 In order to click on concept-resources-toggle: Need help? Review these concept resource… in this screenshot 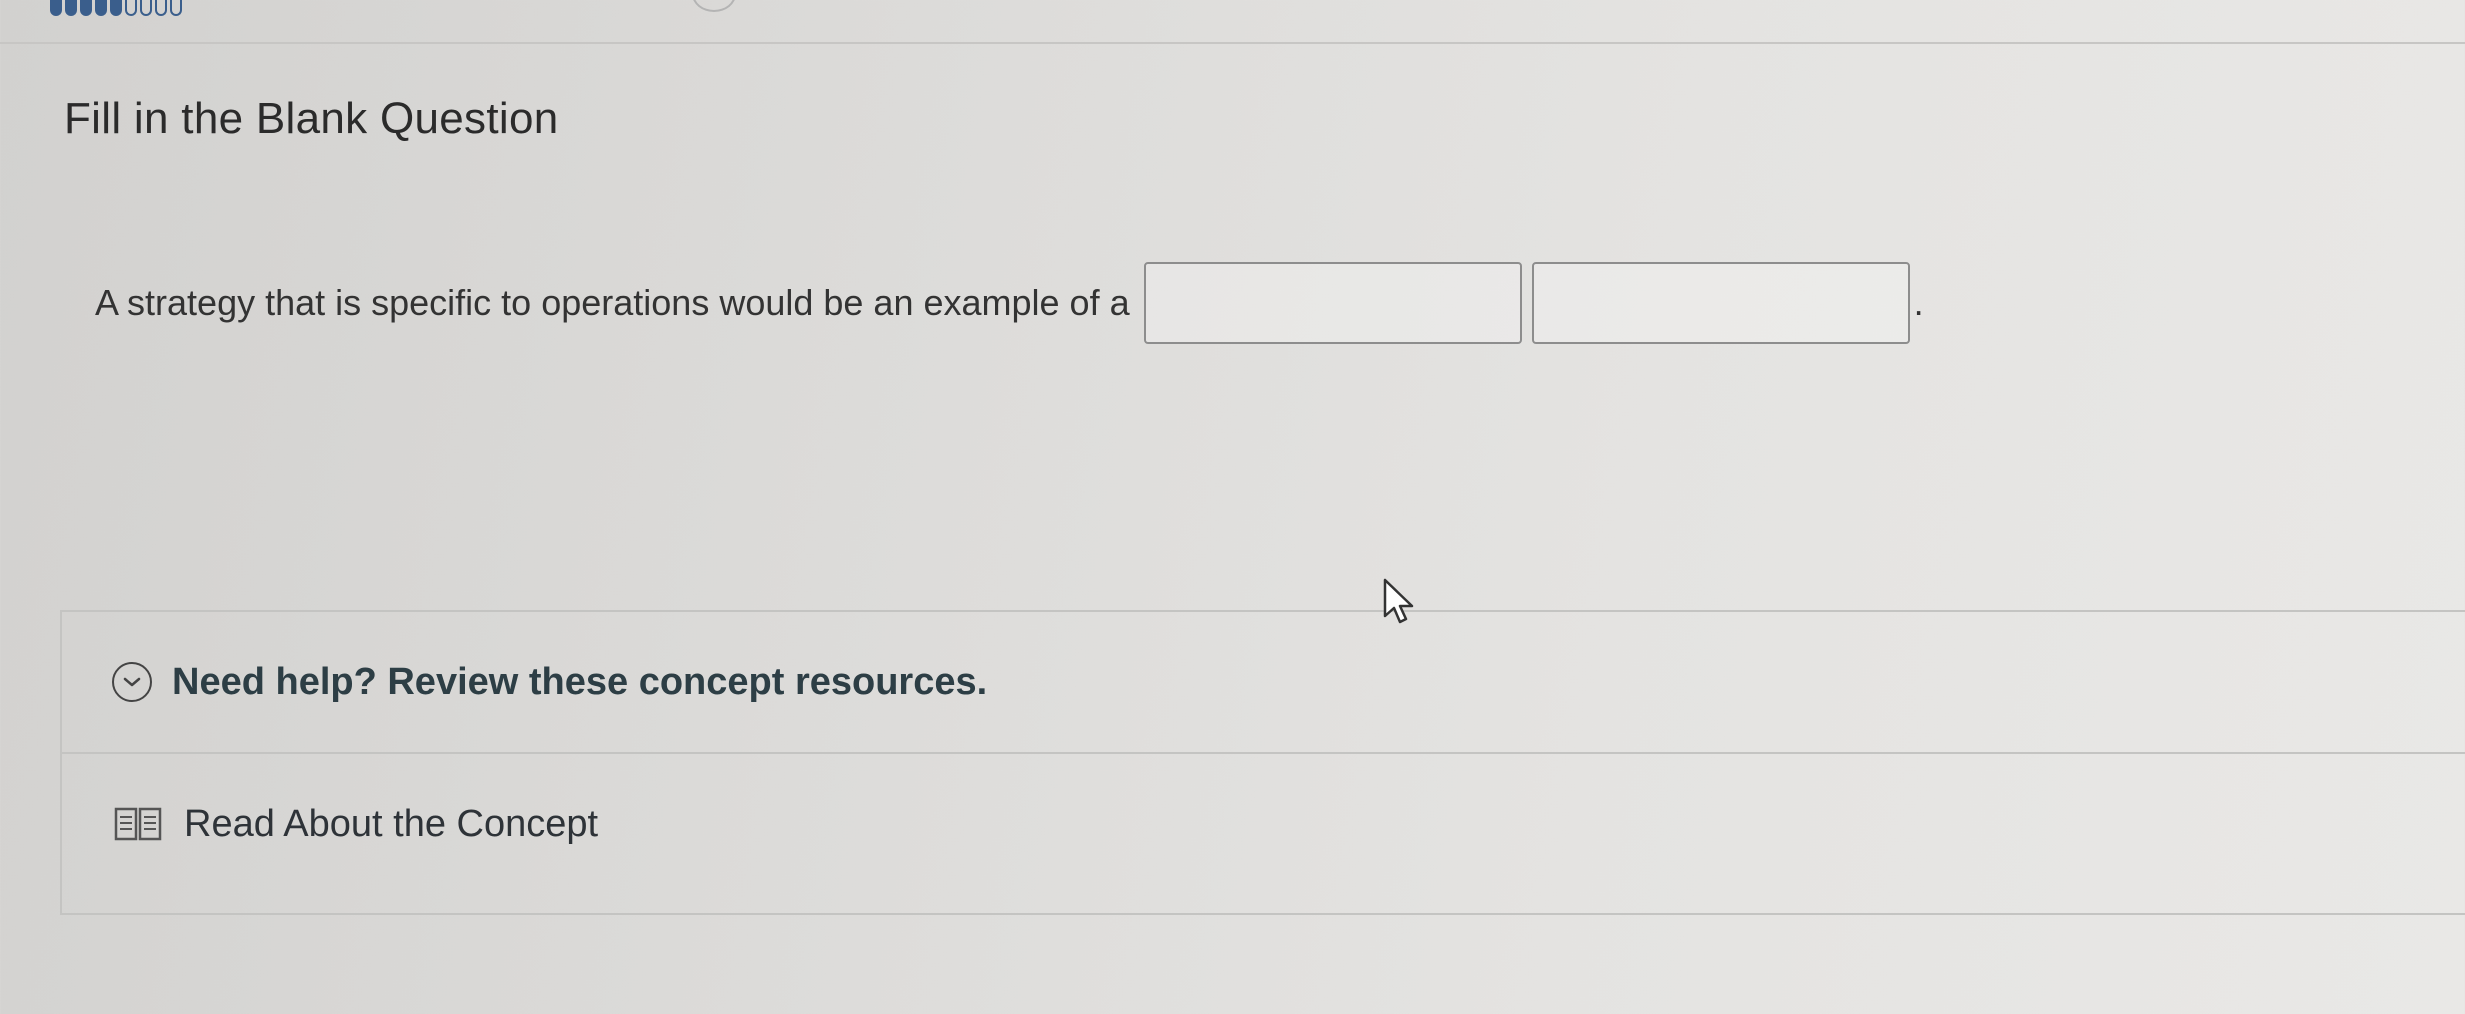, I will do `click(1263, 683)`.